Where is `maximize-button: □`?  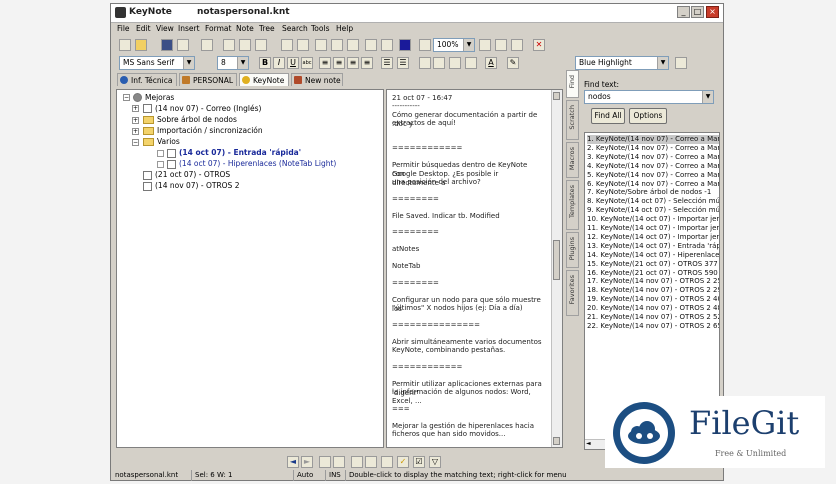
maximize-button: □ is located at coordinates (697, 12).